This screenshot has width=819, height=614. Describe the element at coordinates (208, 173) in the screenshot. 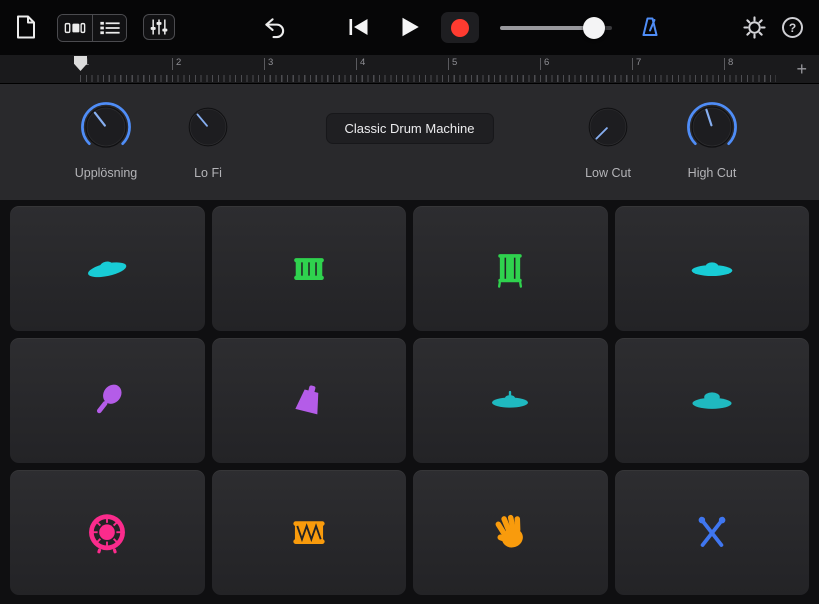

I see `knob-label: Lo Fi` at that location.